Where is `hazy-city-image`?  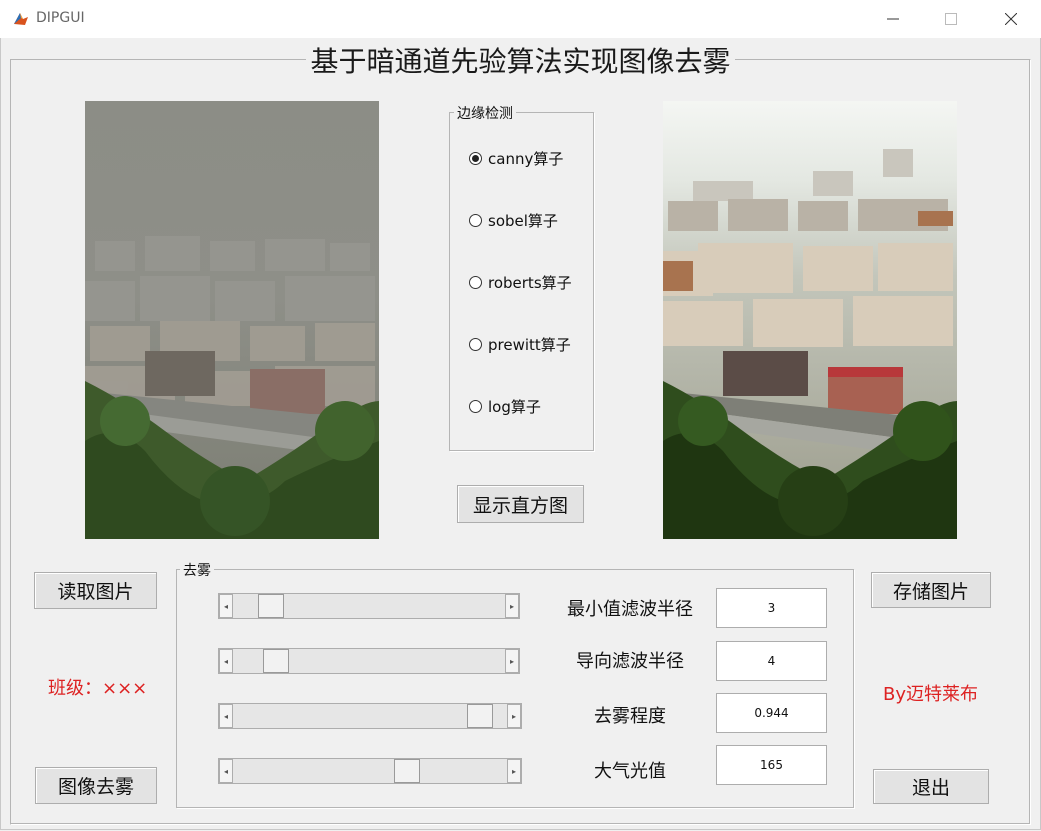 hazy-city-image is located at coordinates (232, 320).